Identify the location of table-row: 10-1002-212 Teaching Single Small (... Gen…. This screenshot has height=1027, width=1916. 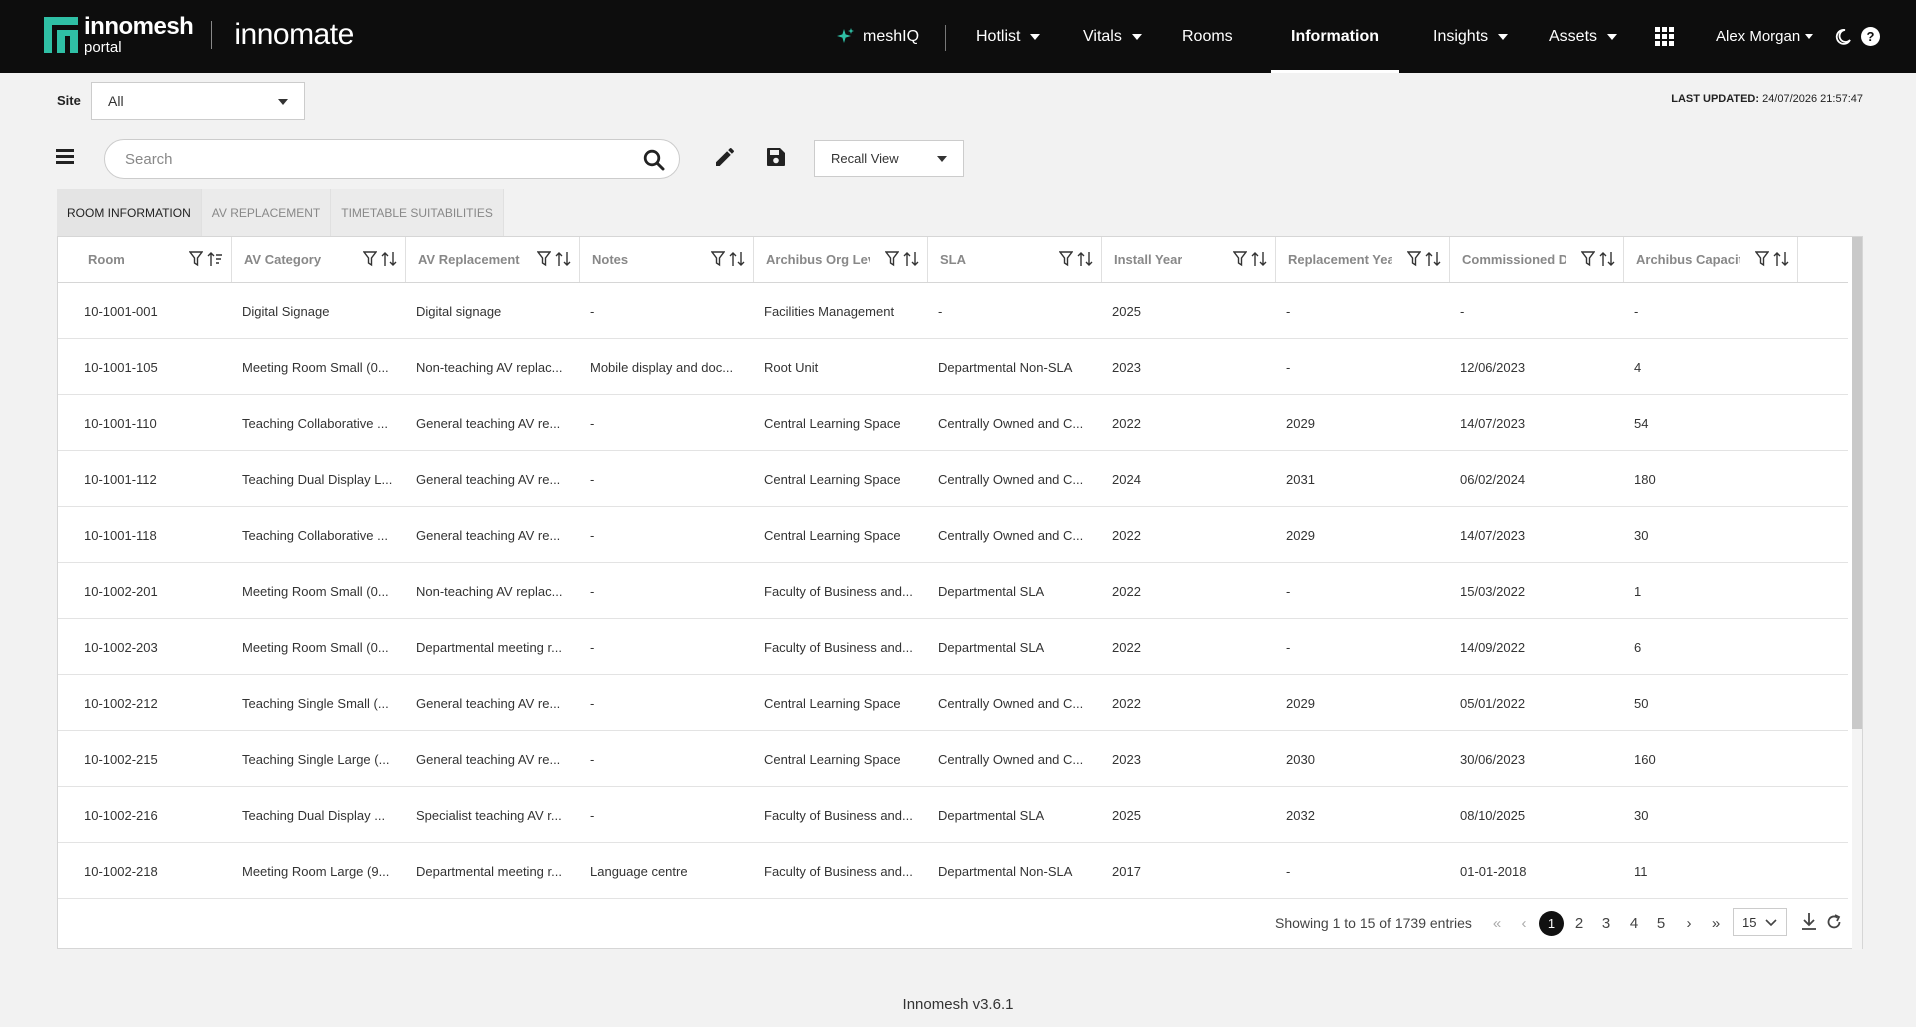
(953, 703).